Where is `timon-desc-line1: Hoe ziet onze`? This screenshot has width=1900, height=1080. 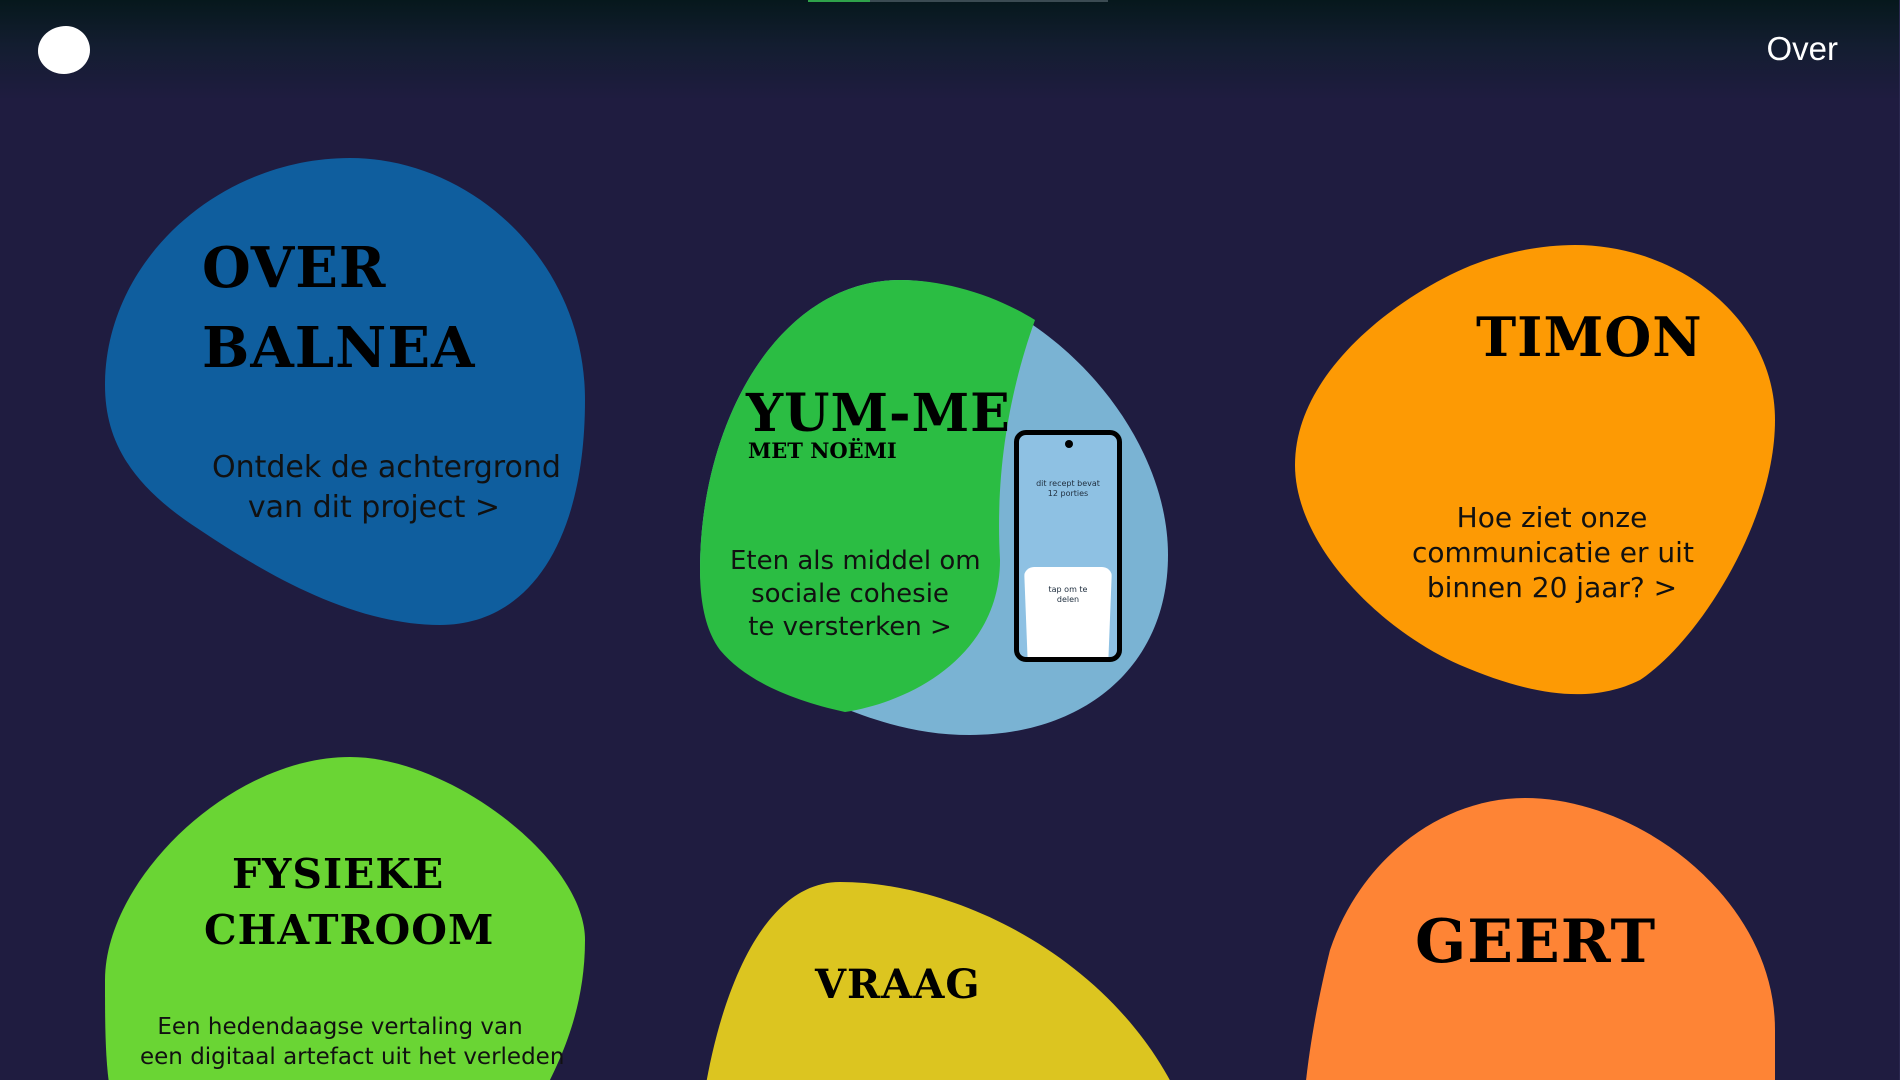 timon-desc-line1: Hoe ziet onze is located at coordinates (1552, 517).